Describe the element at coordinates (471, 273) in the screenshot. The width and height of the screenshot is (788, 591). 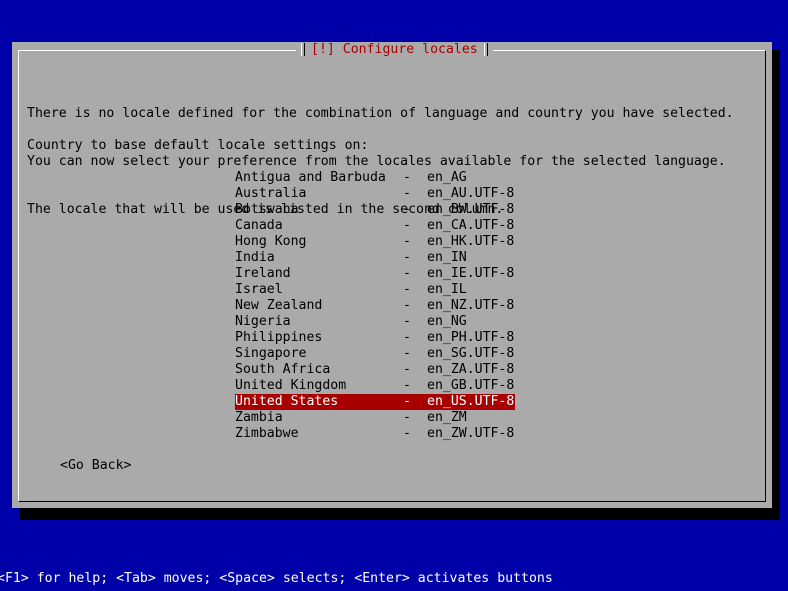
I see `locale-code: en_IE.UTF-8` at that location.